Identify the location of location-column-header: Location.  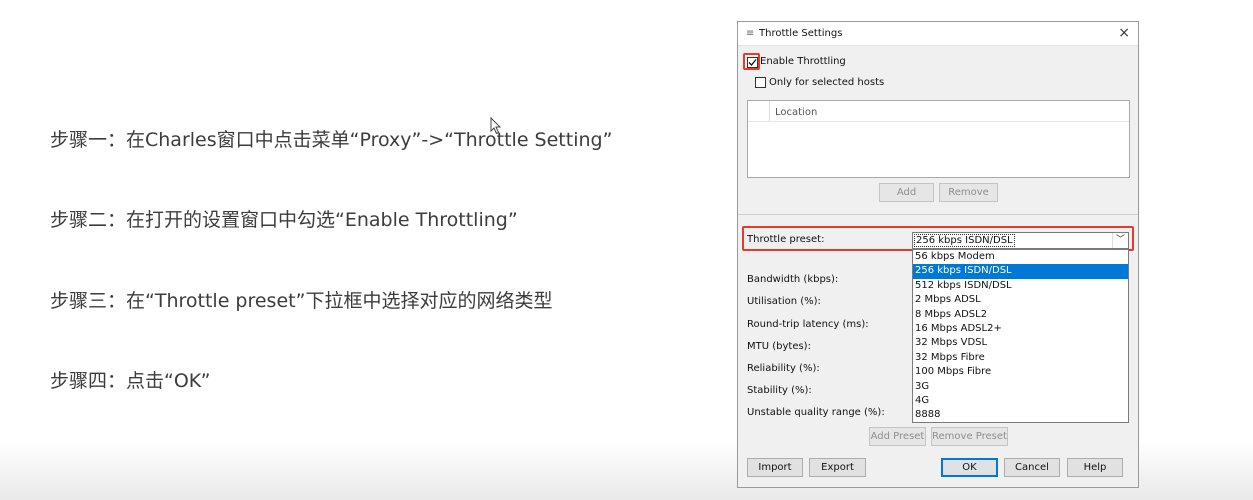
(796, 112).